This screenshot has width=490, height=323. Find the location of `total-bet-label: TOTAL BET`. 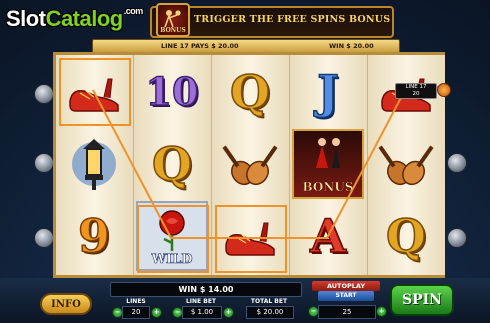

total-bet-label: TOTAL BET is located at coordinates (269, 301).